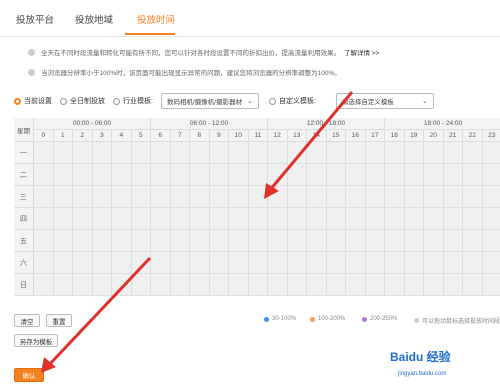  Describe the element at coordinates (311, 141) in the screenshot. I see `arrow-line-grid` at that location.